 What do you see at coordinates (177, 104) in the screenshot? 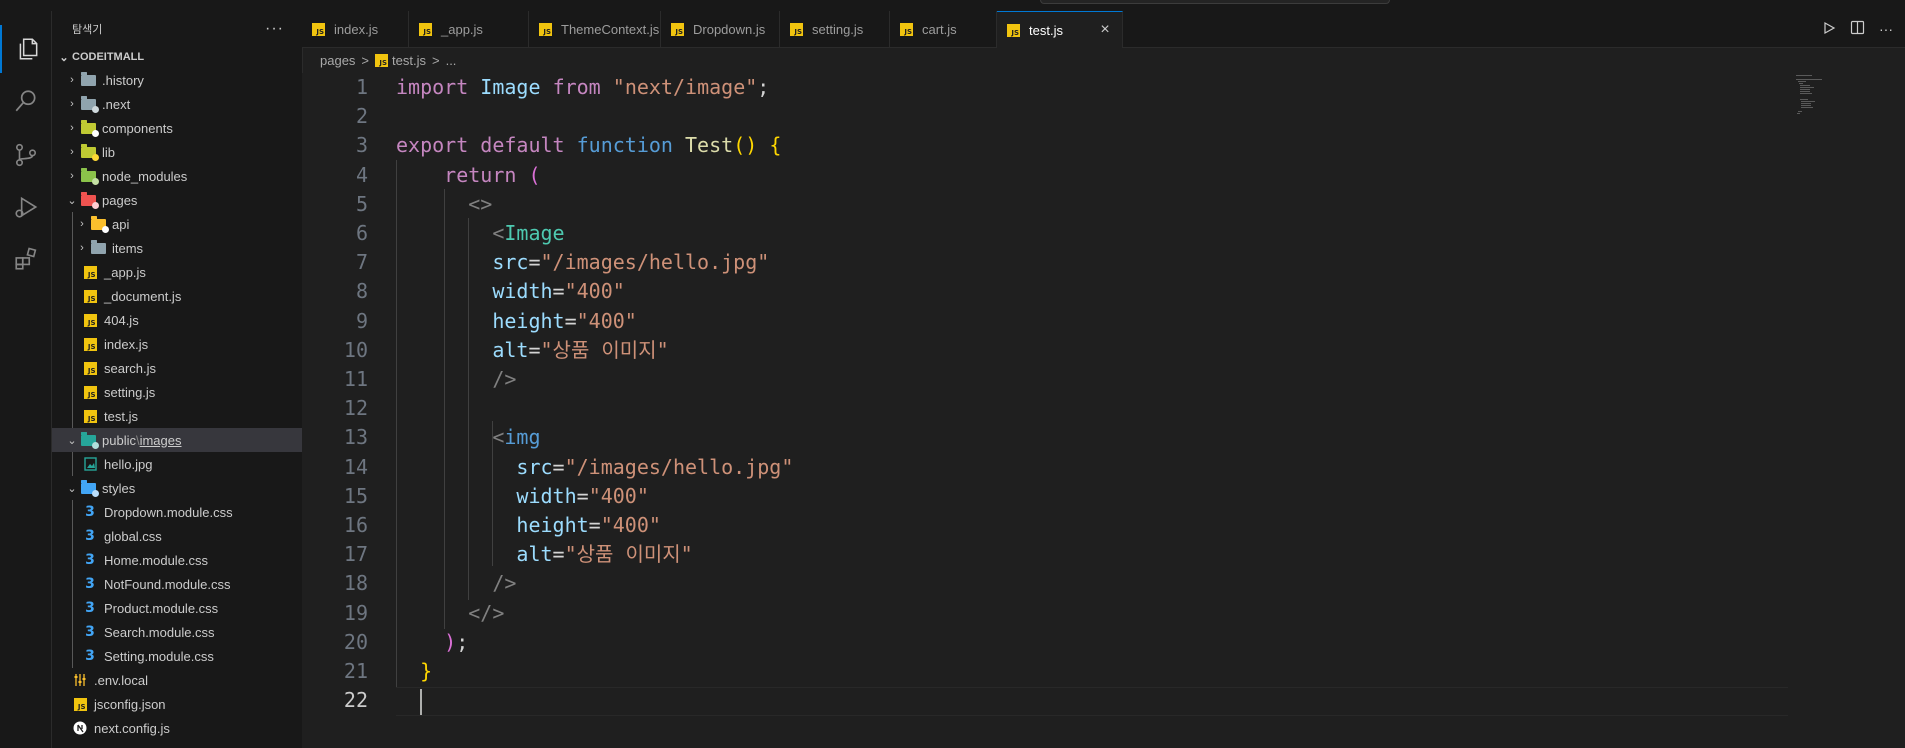
I see `tree-folder: › .next` at bounding box center [177, 104].